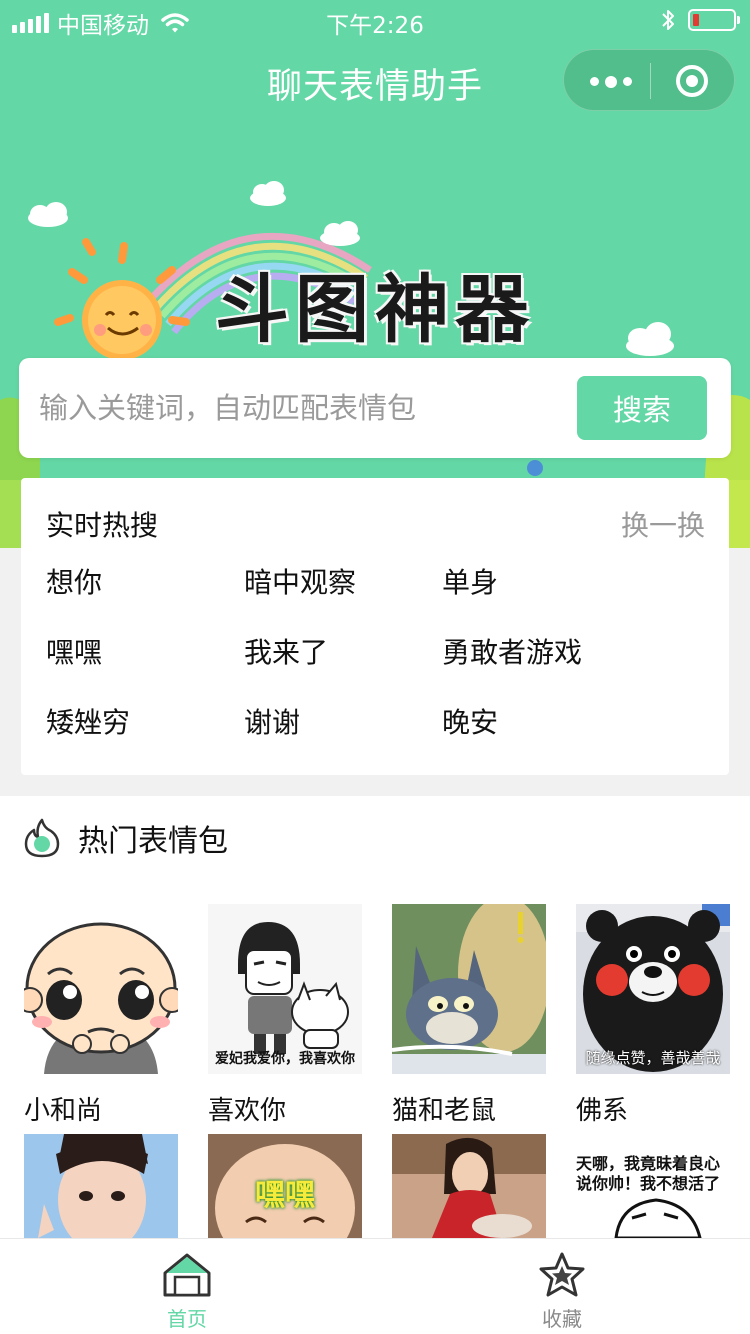 This screenshot has height=1334, width=750. Describe the element at coordinates (714, 20) in the screenshot. I see `battery-icon` at that location.